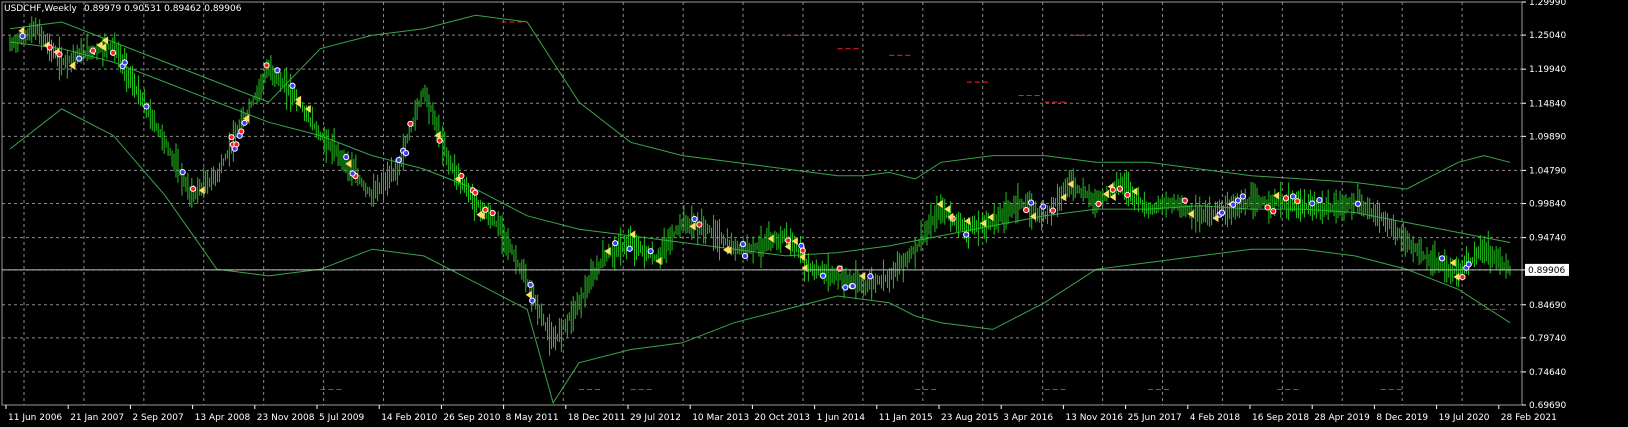  Describe the element at coordinates (1402, 418) in the screenshot. I see `x-tick-label: 8 Dec 2019` at that location.